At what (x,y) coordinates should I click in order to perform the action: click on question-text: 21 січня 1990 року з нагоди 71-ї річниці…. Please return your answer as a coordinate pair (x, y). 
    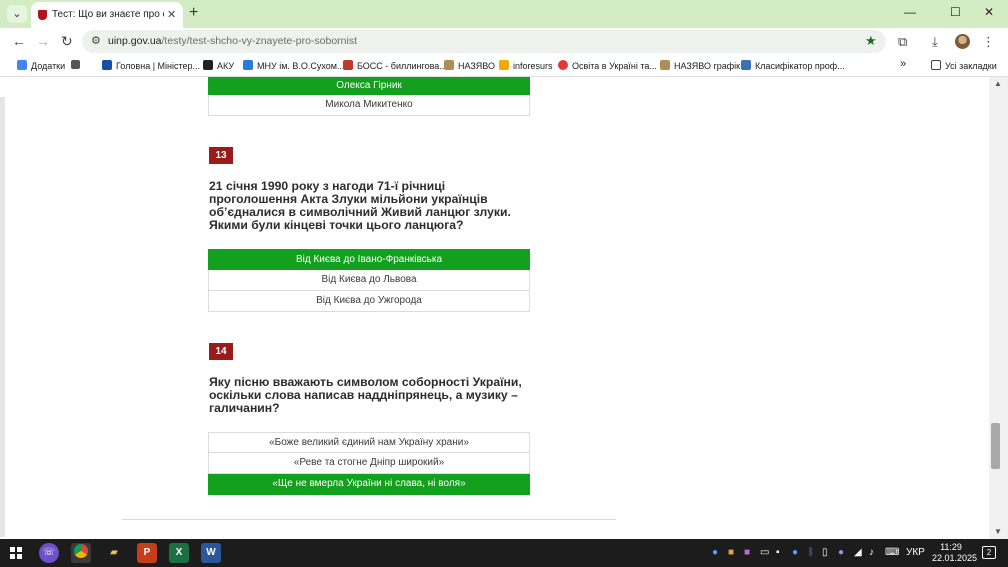
    Looking at the image, I should click on (360, 205).